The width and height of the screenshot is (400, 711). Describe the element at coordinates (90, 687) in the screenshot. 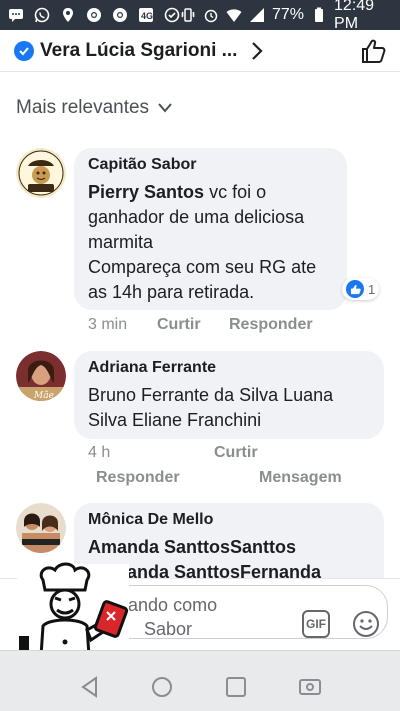

I see `back-icon` at that location.